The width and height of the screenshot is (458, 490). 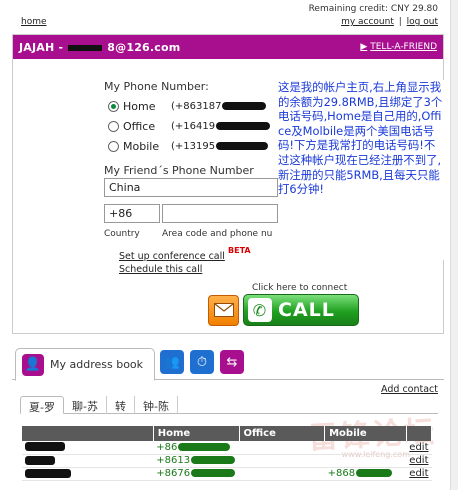 What do you see at coordinates (33, 364) in the screenshot?
I see `person-icon: 👤` at bounding box center [33, 364].